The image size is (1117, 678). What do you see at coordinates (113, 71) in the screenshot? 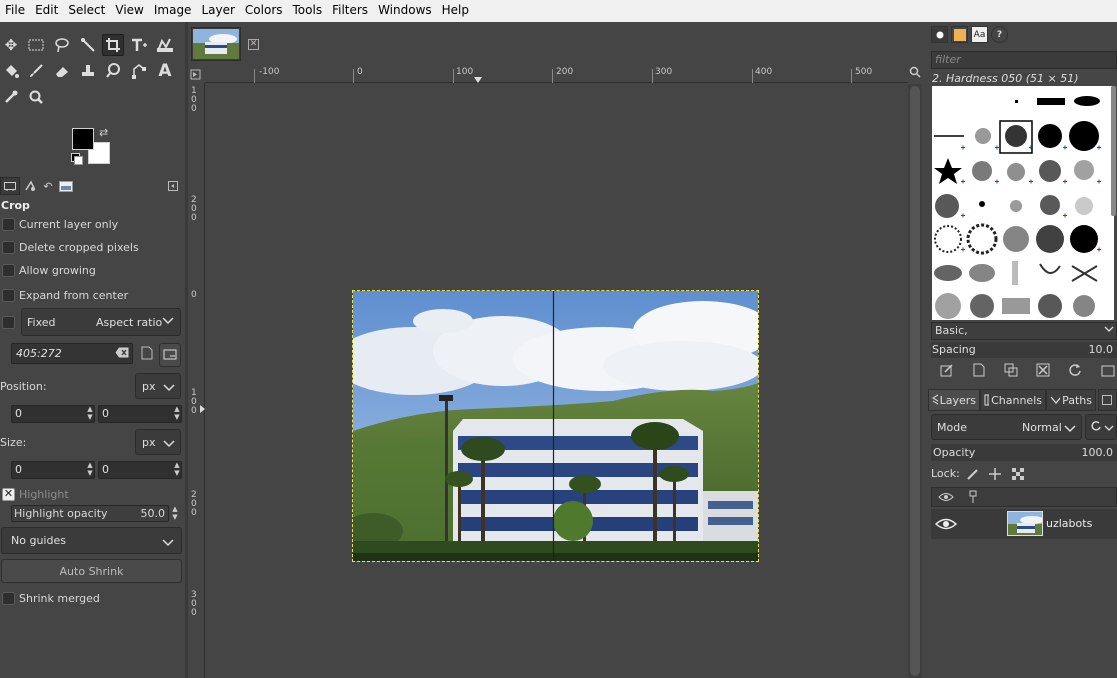
I see `smudge-icon` at bounding box center [113, 71].